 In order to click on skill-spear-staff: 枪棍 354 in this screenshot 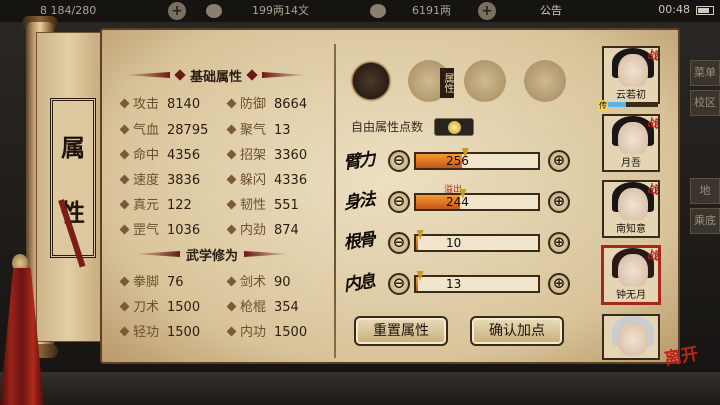, I will do `click(262, 305)`.